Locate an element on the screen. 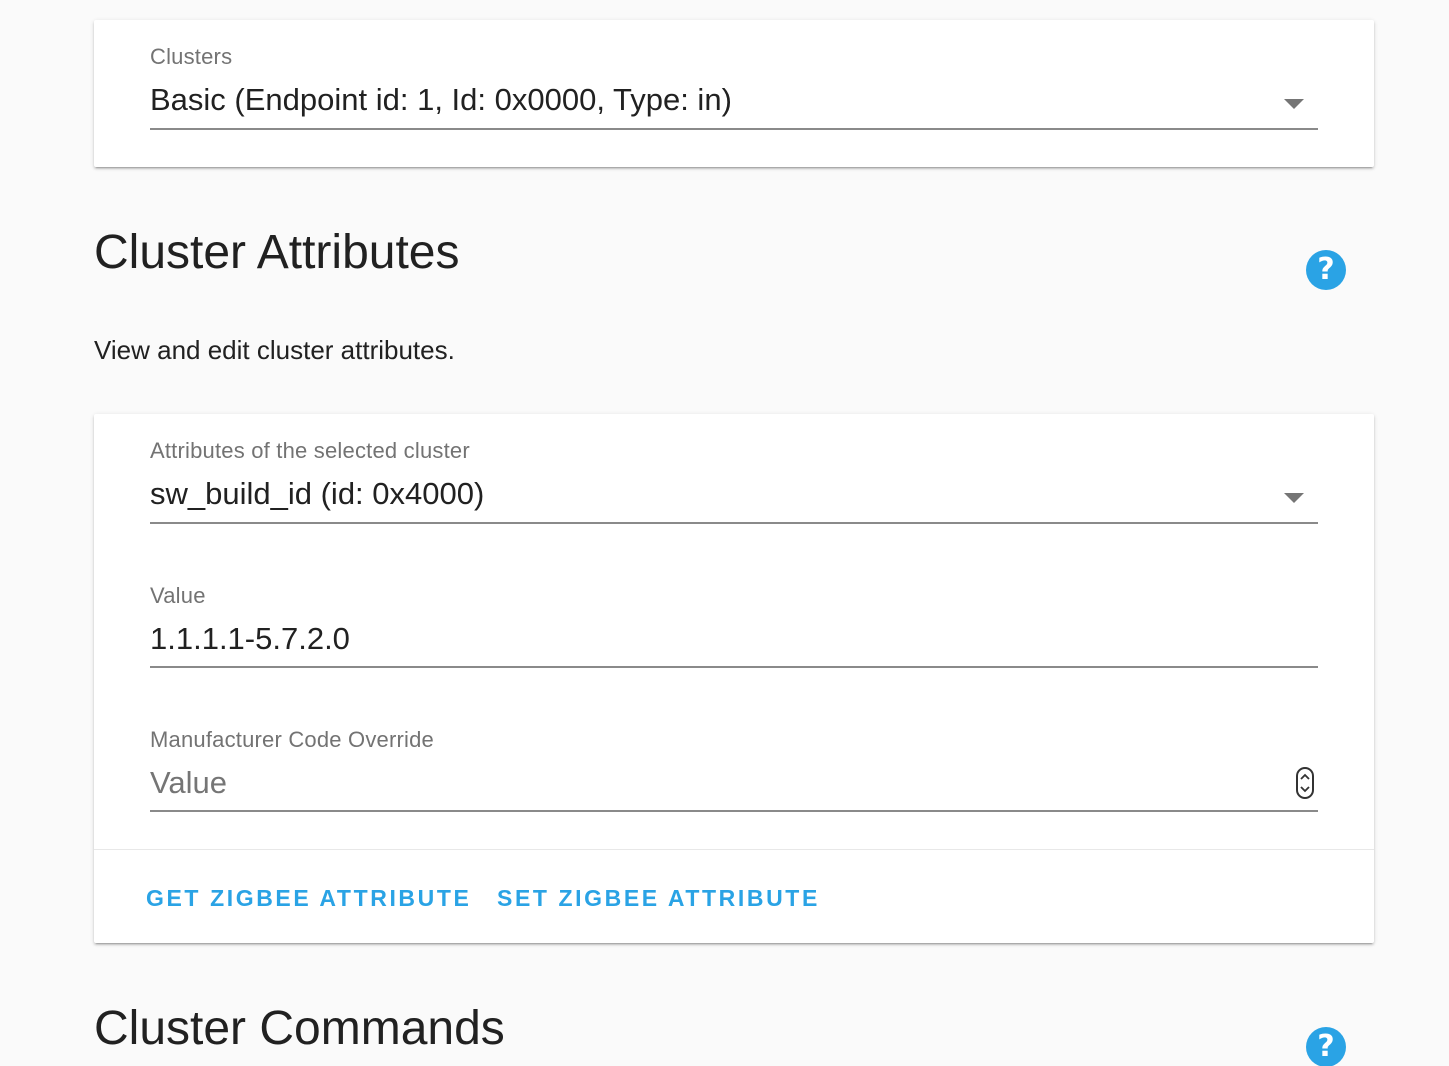 The height and width of the screenshot is (1066, 1449). clusters-label: Clusters is located at coordinates (191, 56).